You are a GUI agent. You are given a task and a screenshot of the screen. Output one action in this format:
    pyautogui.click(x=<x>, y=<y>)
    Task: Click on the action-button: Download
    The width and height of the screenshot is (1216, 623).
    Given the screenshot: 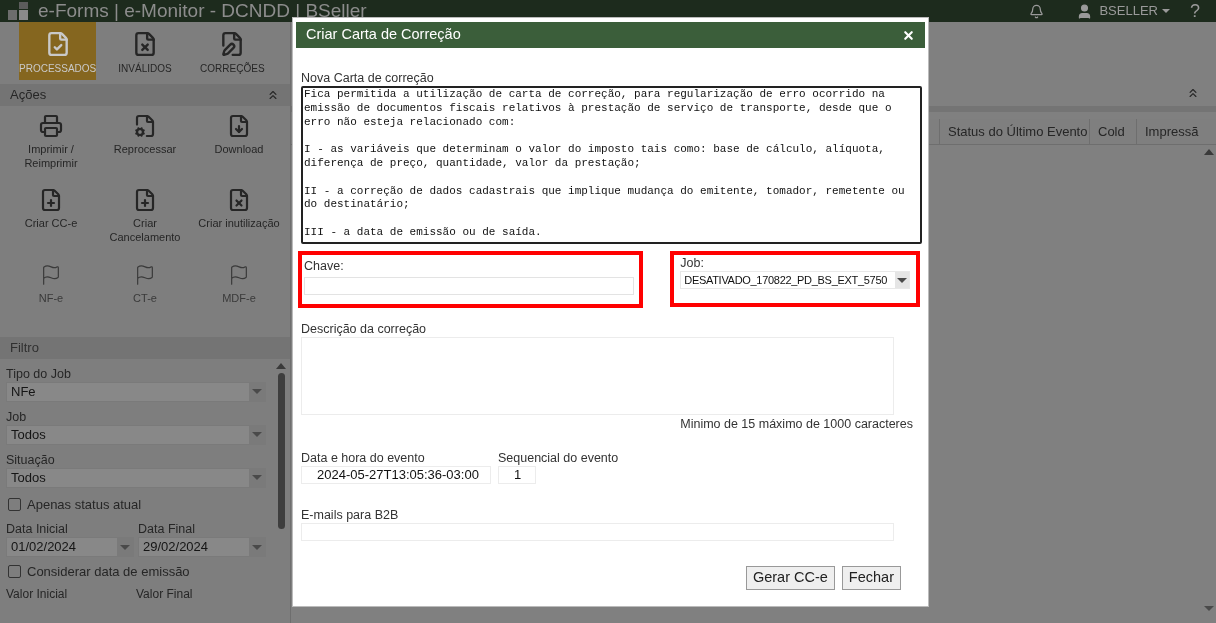 What is the action you would take?
    pyautogui.click(x=239, y=145)
    